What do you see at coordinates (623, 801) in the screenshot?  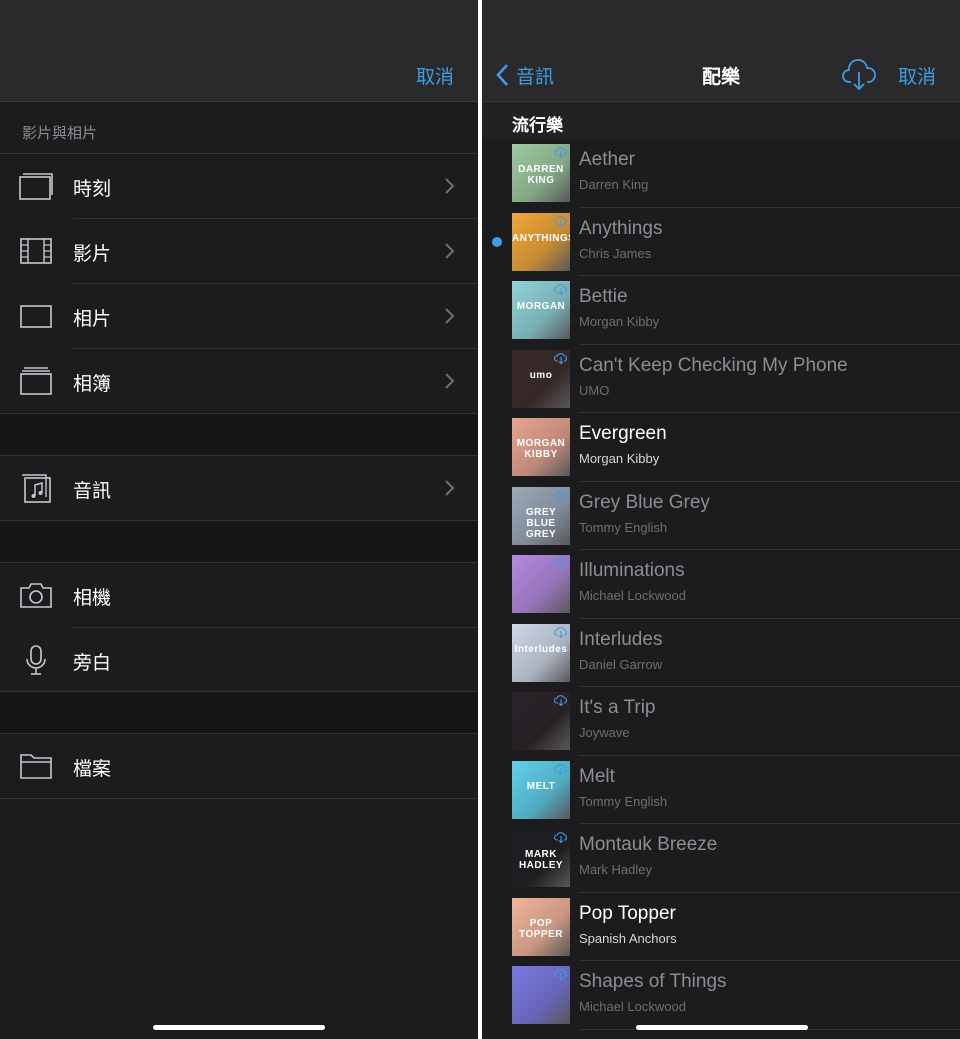 I see `track-artist: Tommy English` at bounding box center [623, 801].